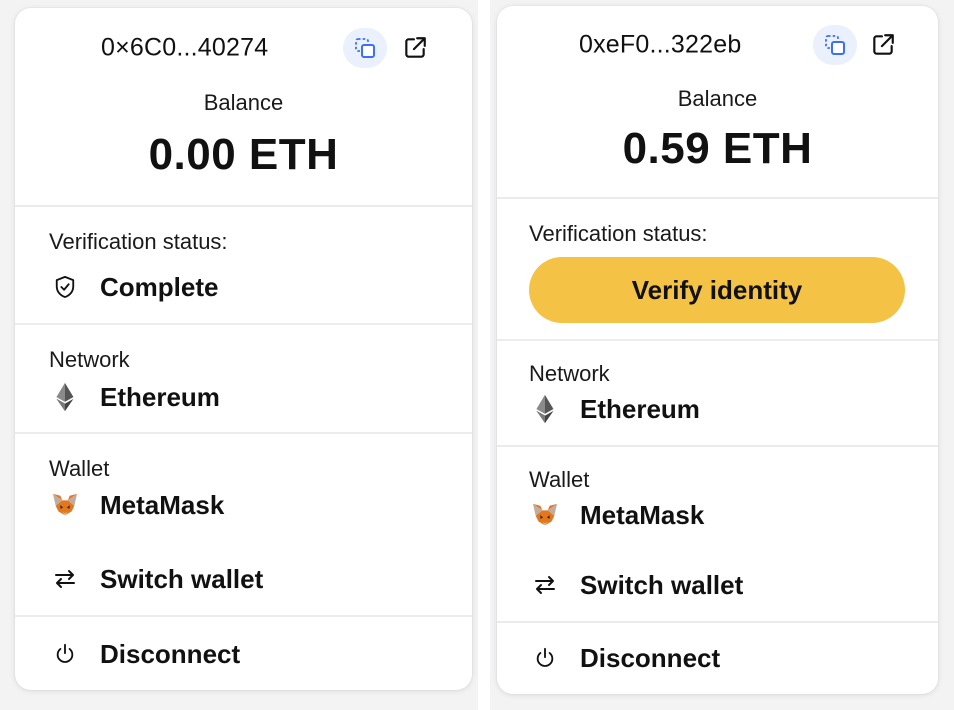 The image size is (954, 710). Describe the element at coordinates (65, 287) in the screenshot. I see `shield-check-icon` at that location.